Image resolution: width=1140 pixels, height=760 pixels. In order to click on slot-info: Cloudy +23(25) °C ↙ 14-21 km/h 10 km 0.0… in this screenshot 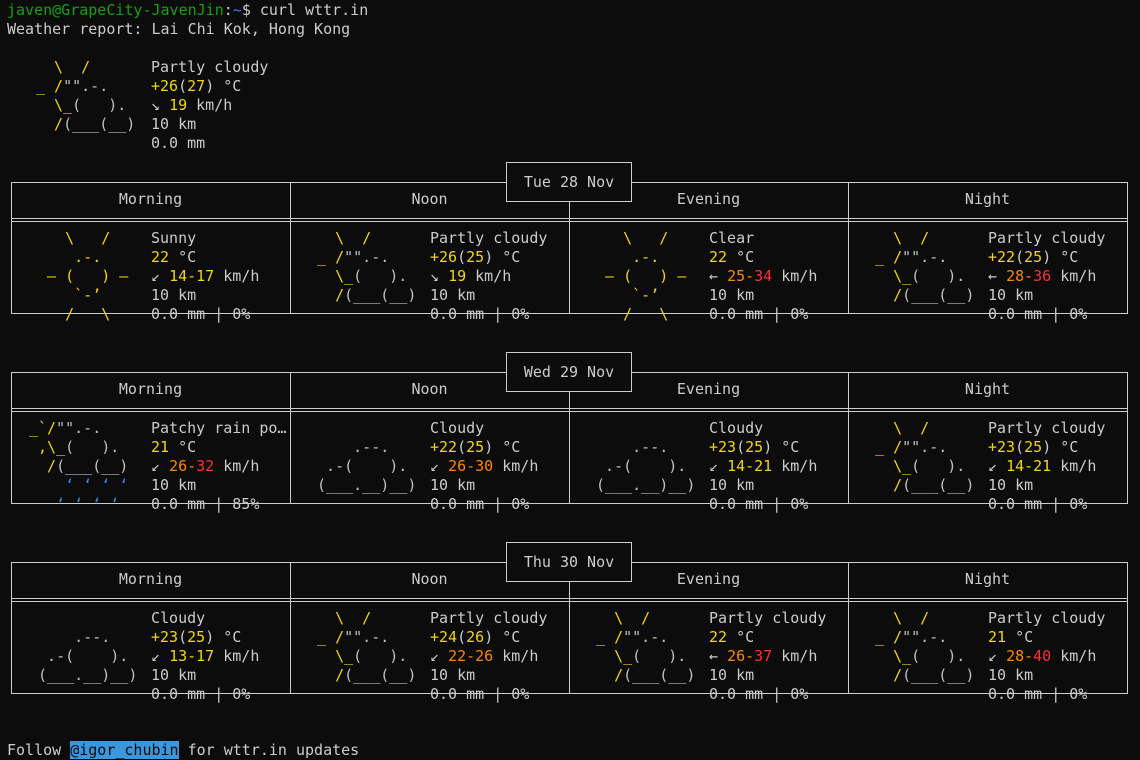, I will do `click(763, 466)`.